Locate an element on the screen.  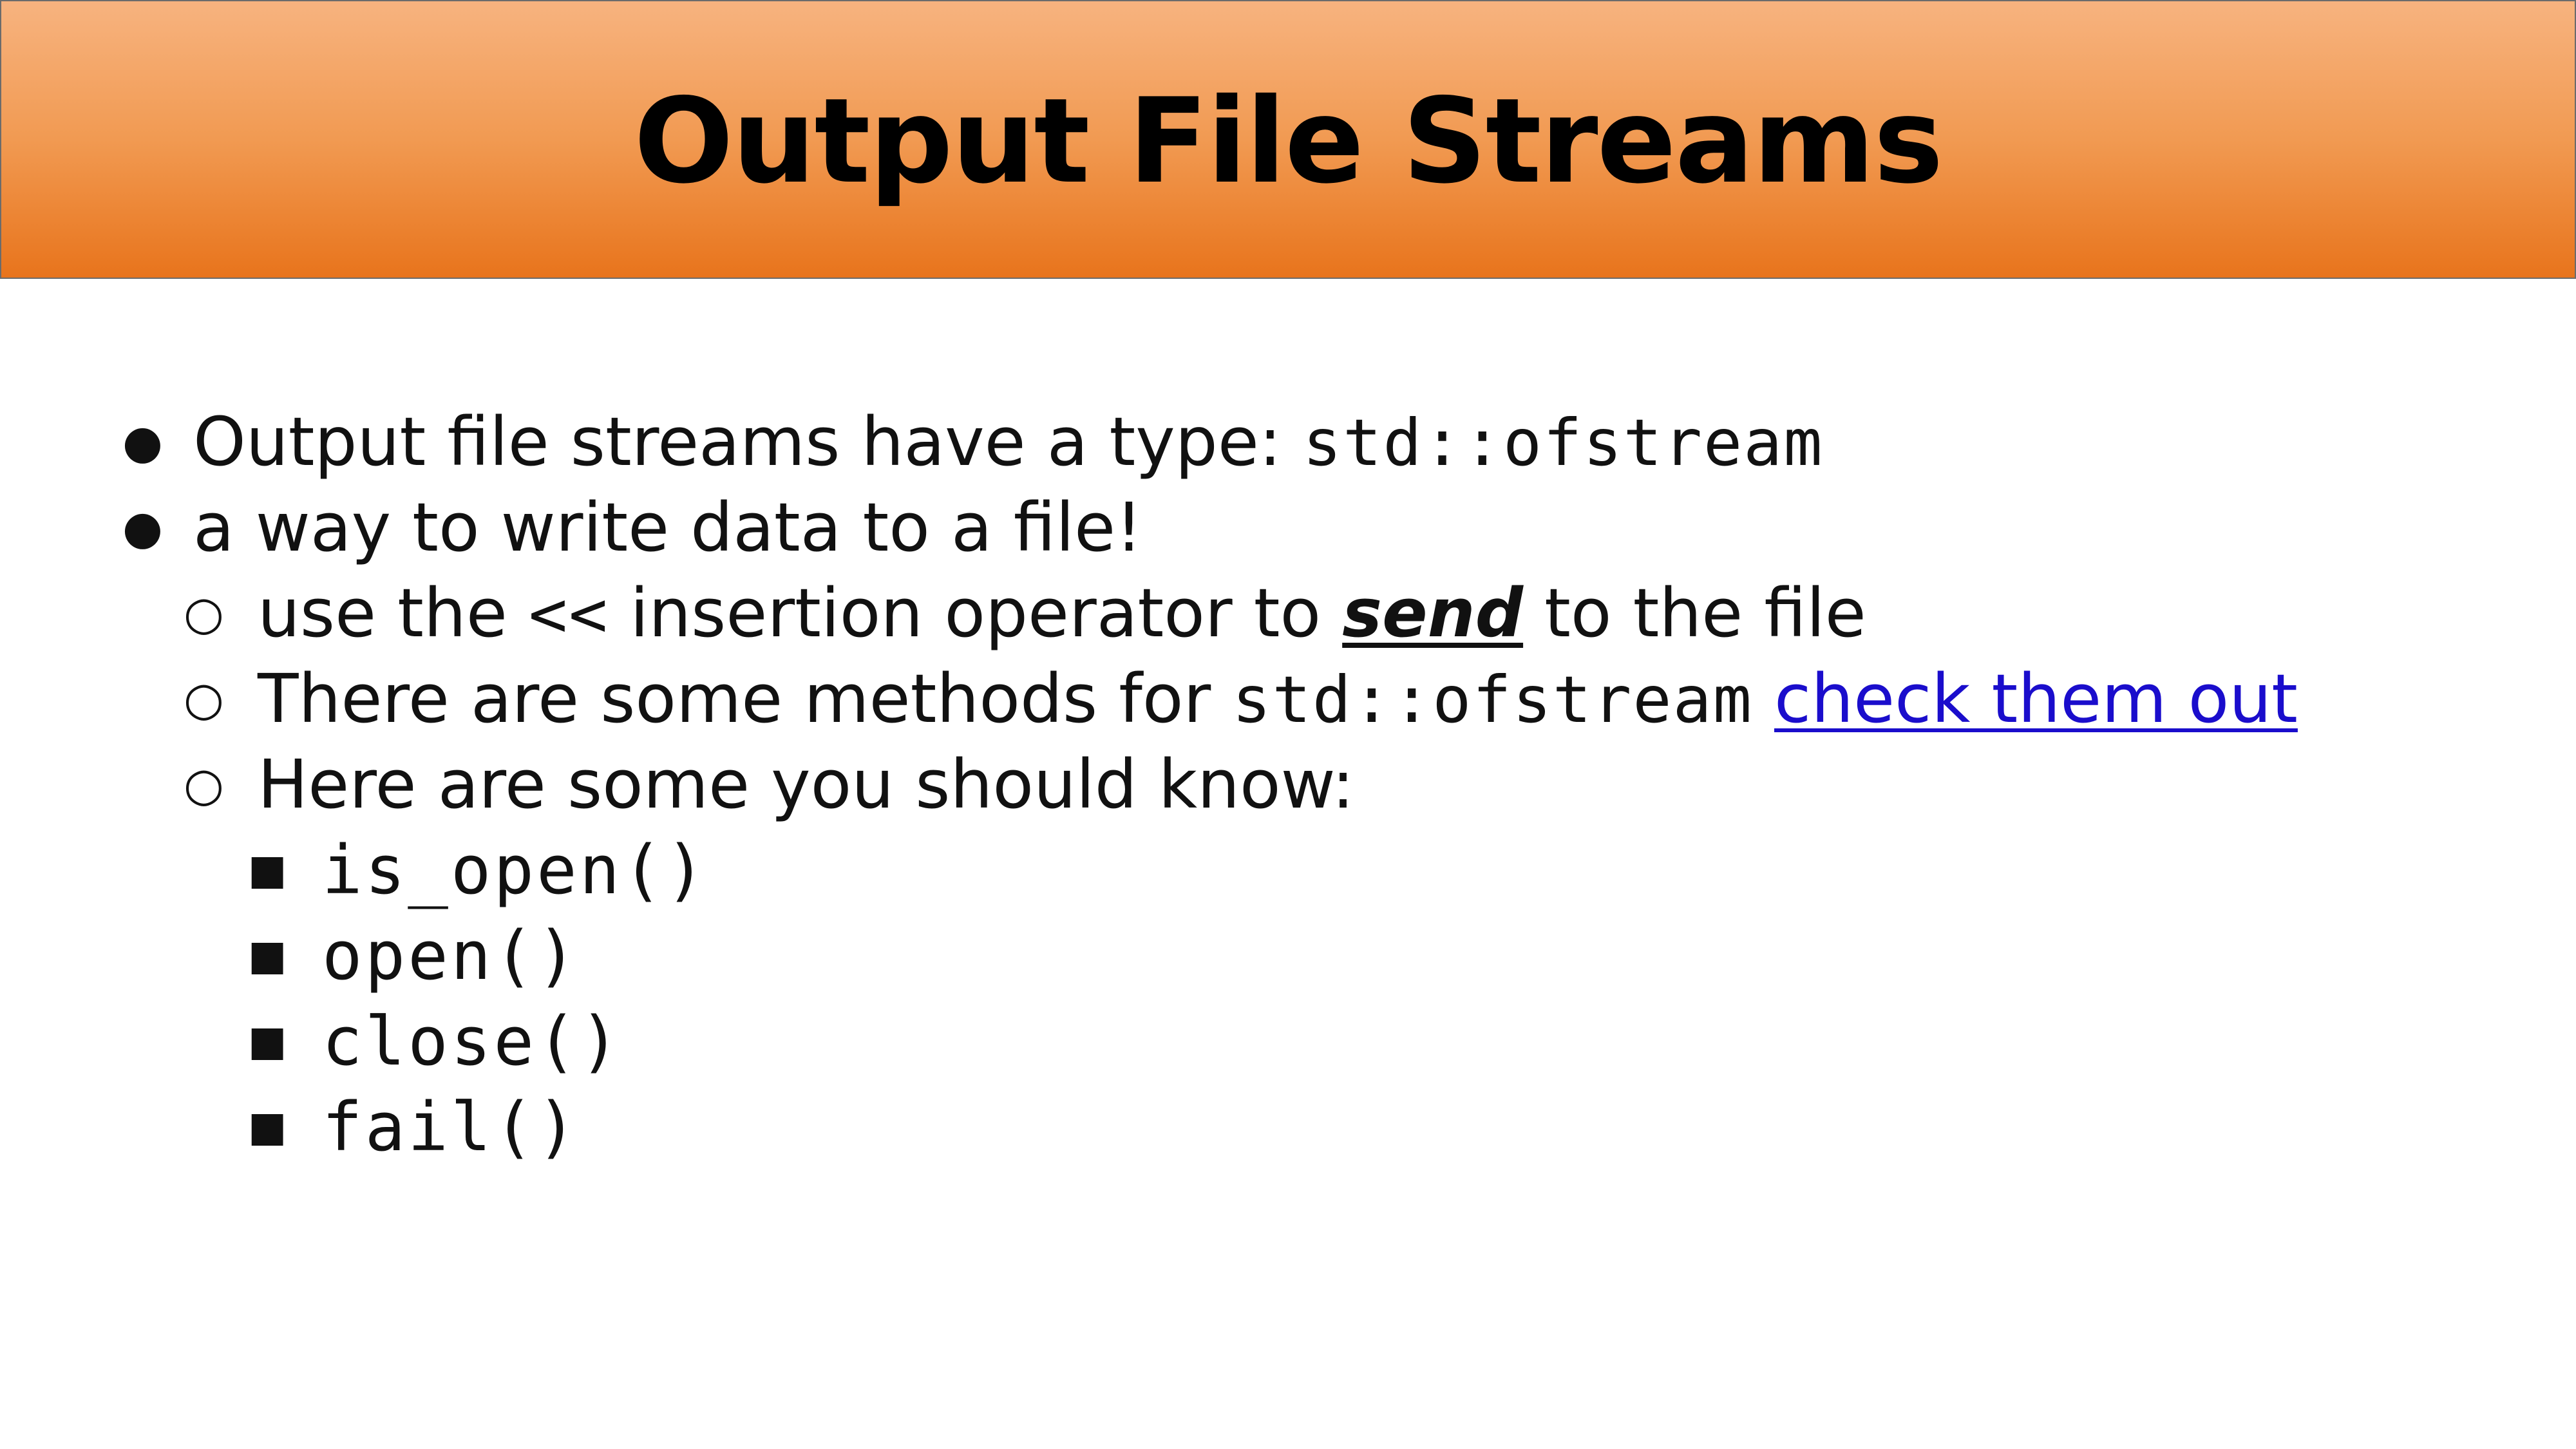
bullet-text: a way to write data to a file! is located at coordinates (667, 527).